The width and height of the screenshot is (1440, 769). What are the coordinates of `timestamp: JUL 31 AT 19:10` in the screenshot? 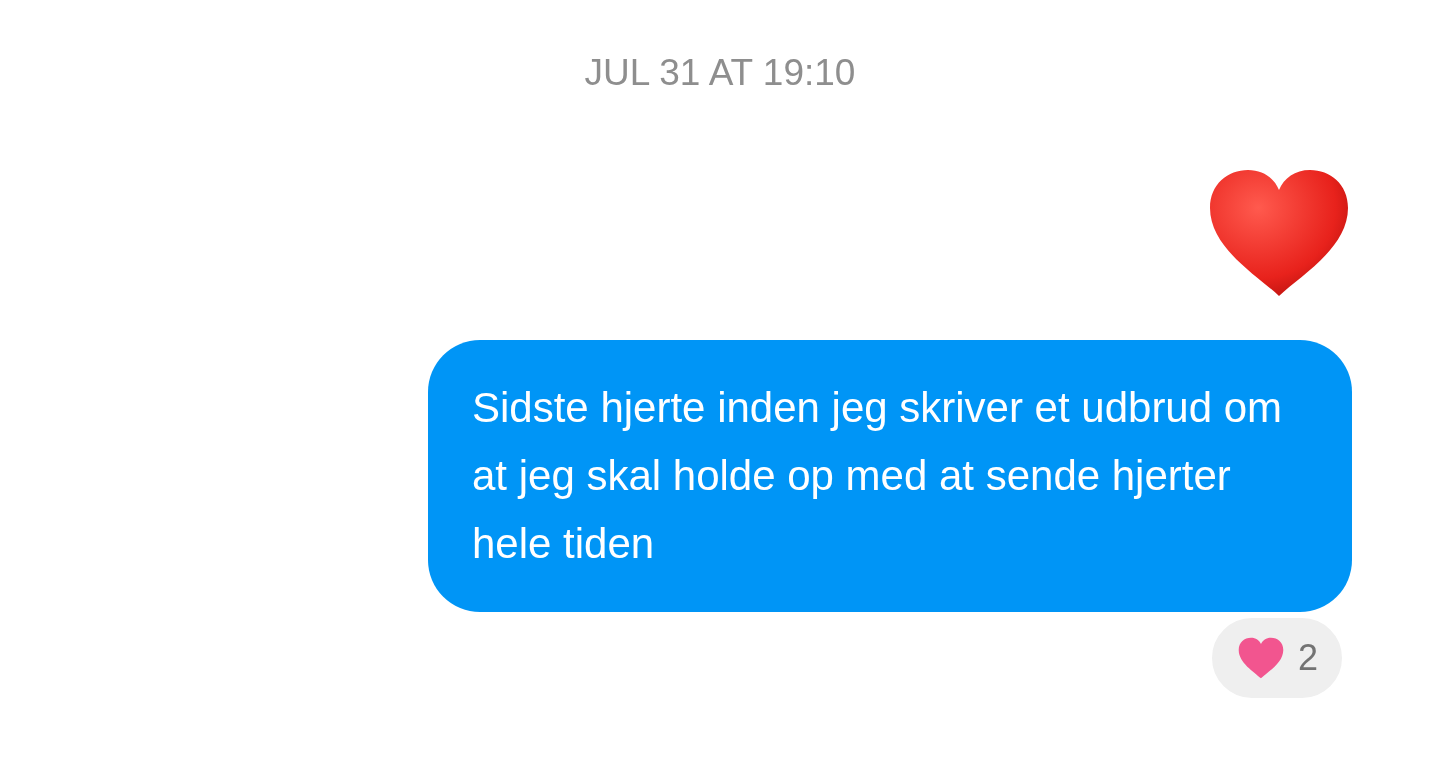 It's located at (720, 73).